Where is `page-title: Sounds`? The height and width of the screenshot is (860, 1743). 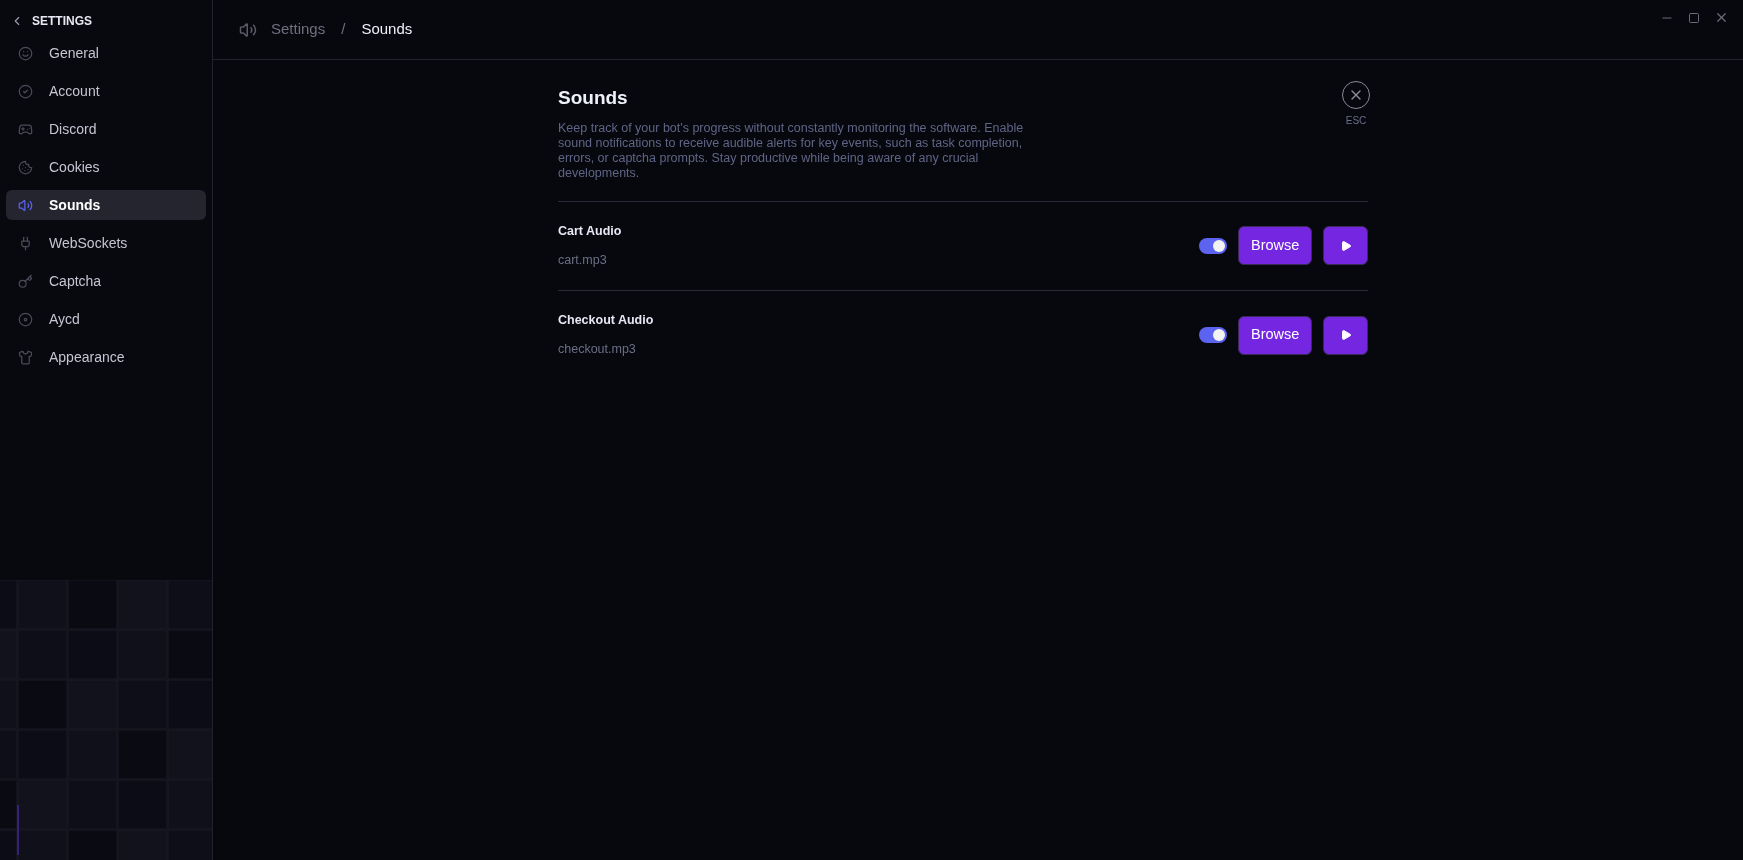 page-title: Sounds is located at coordinates (593, 98).